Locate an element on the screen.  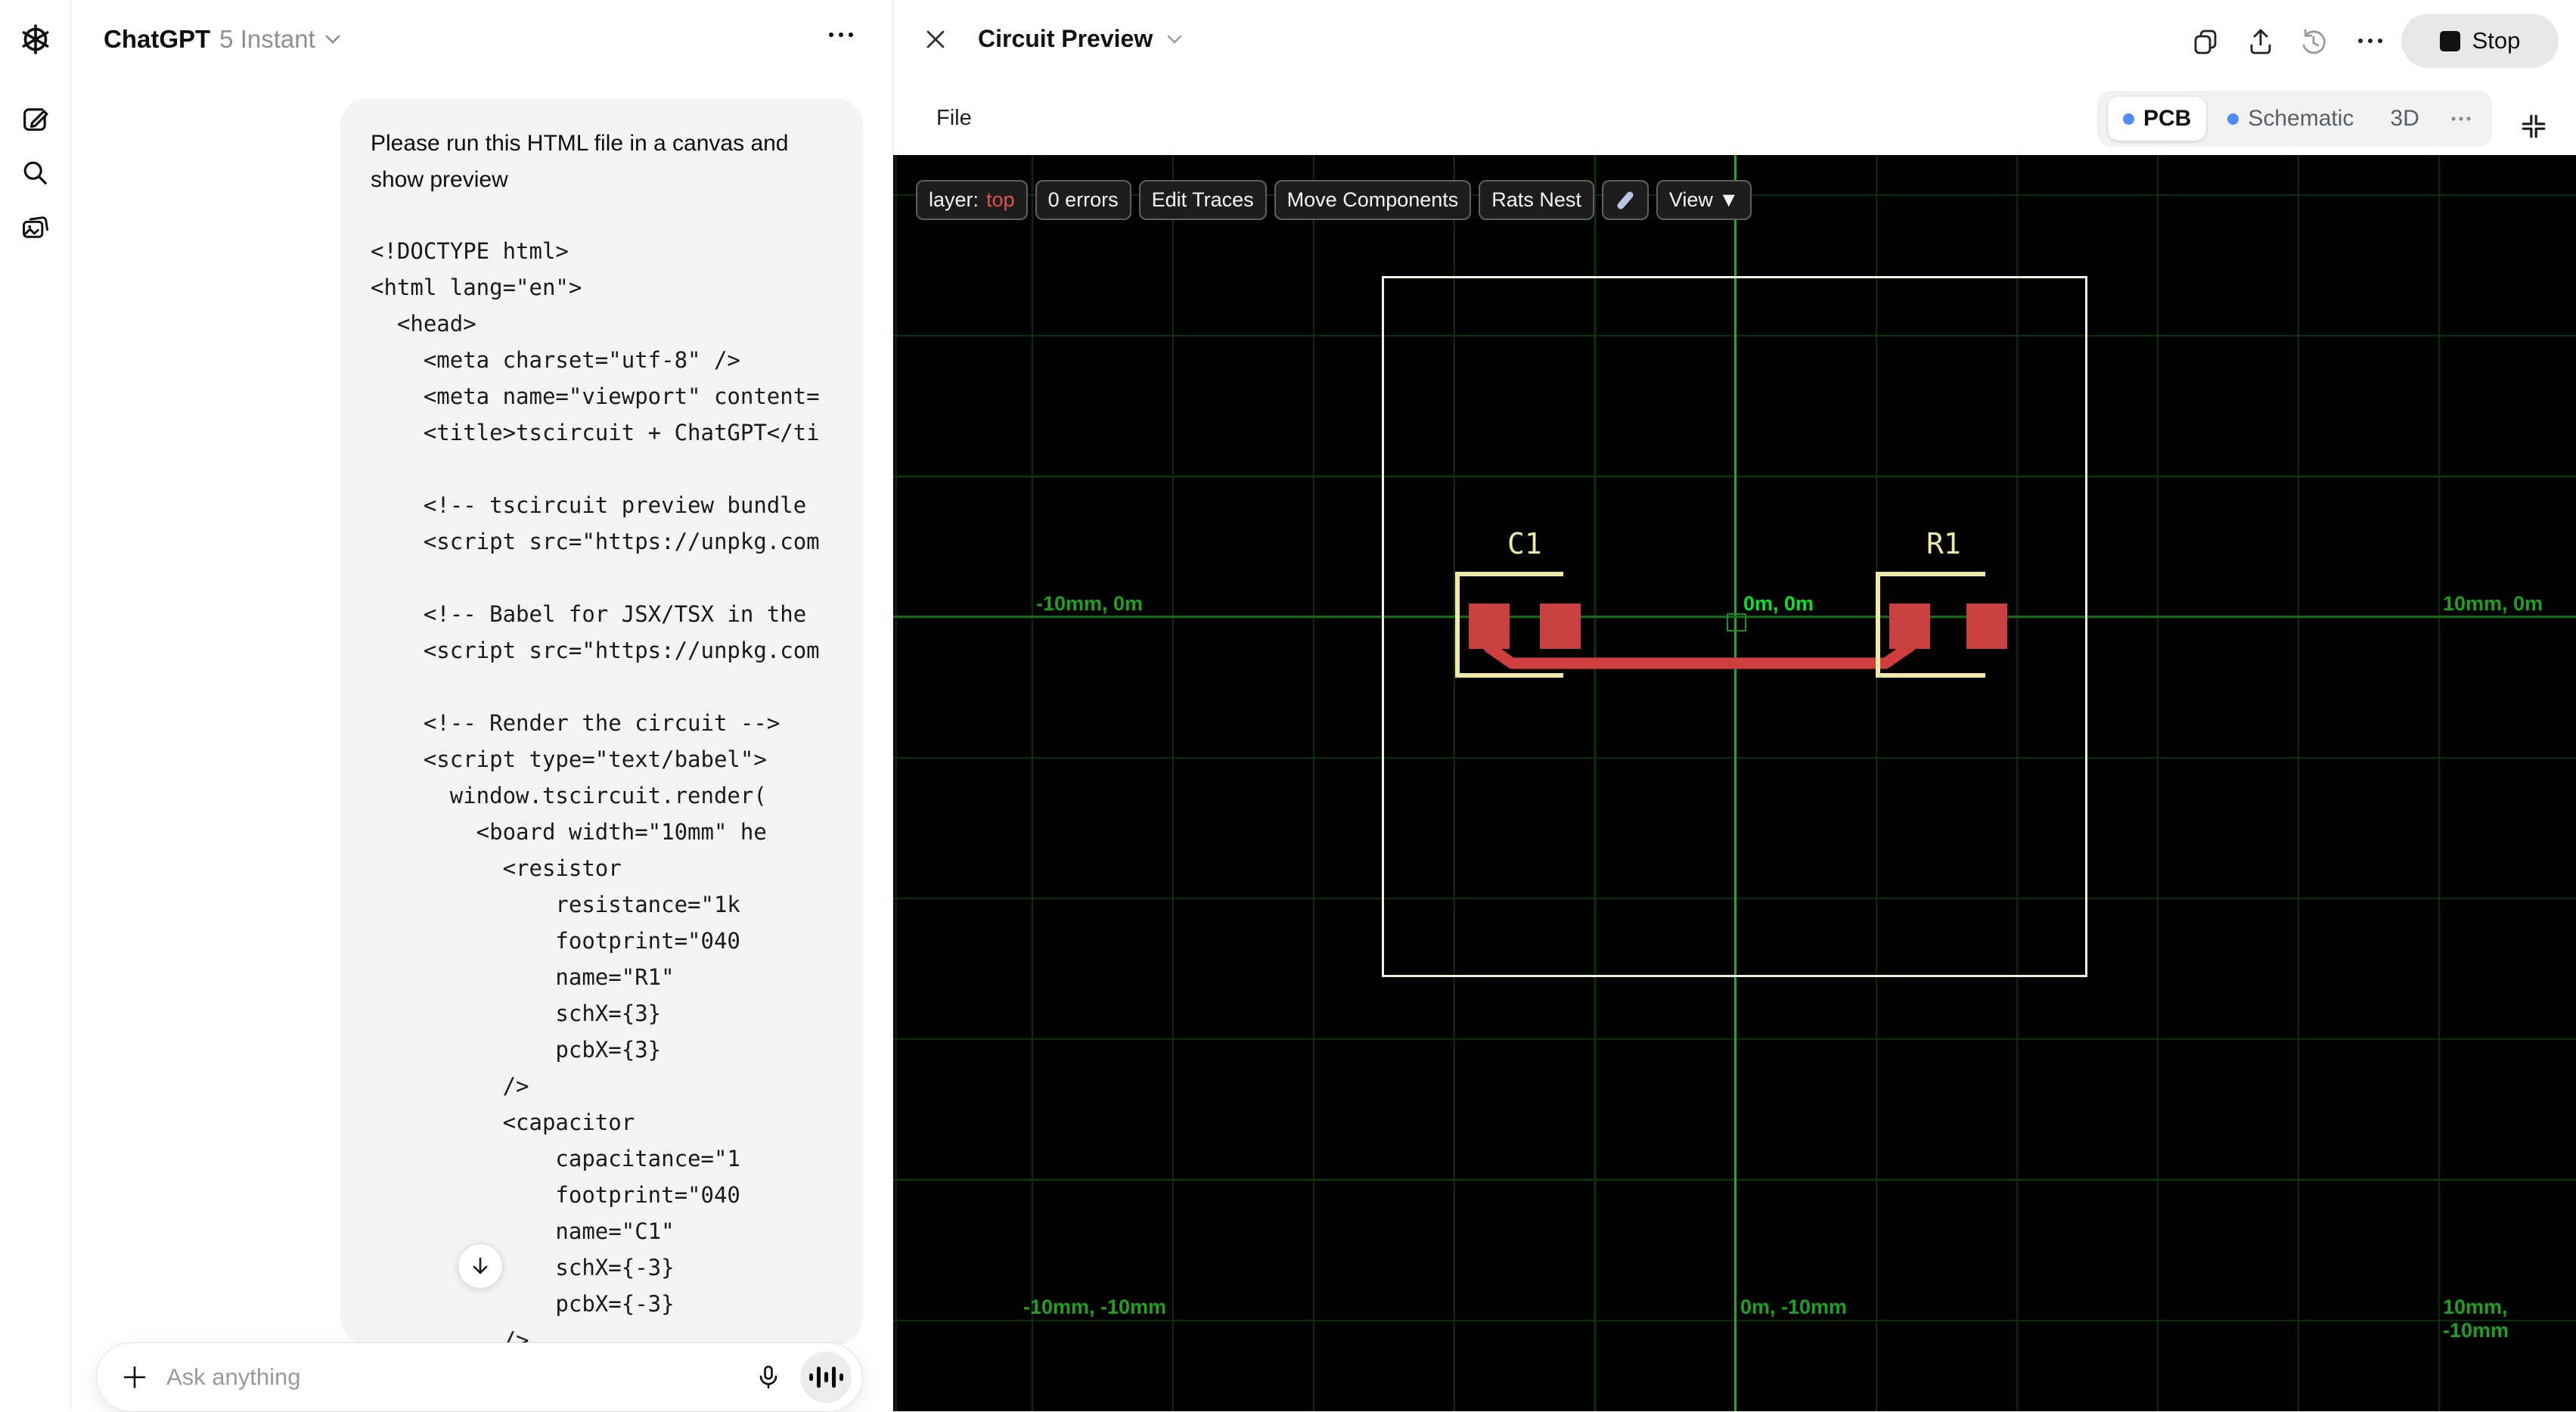
library-images-icon is located at coordinates (35, 228).